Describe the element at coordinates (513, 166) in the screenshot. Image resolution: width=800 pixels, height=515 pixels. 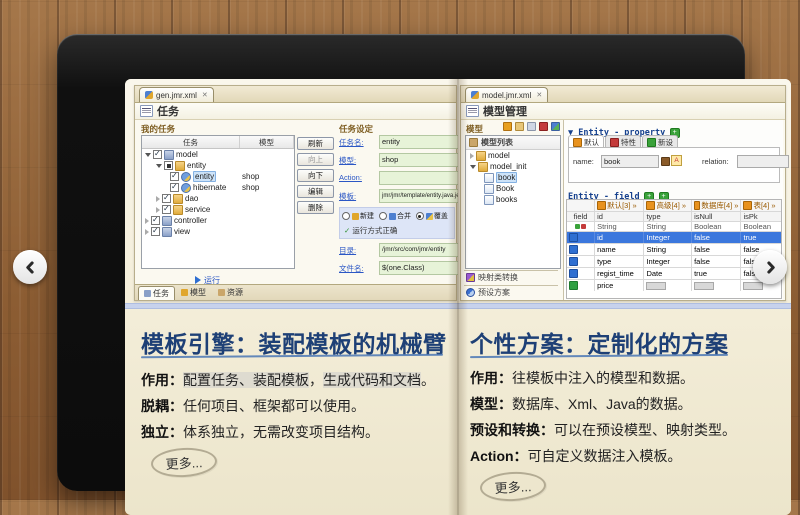
I see `tree-item: model_init` at that location.